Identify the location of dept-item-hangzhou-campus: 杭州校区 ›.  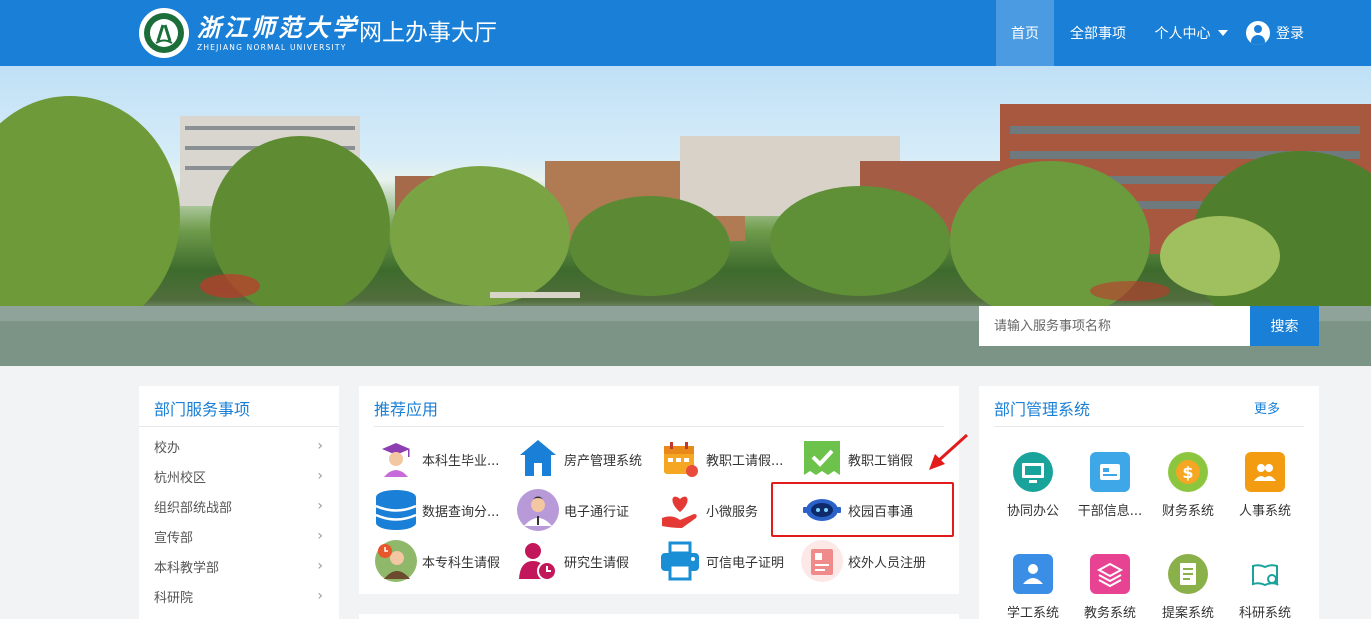
(239, 476).